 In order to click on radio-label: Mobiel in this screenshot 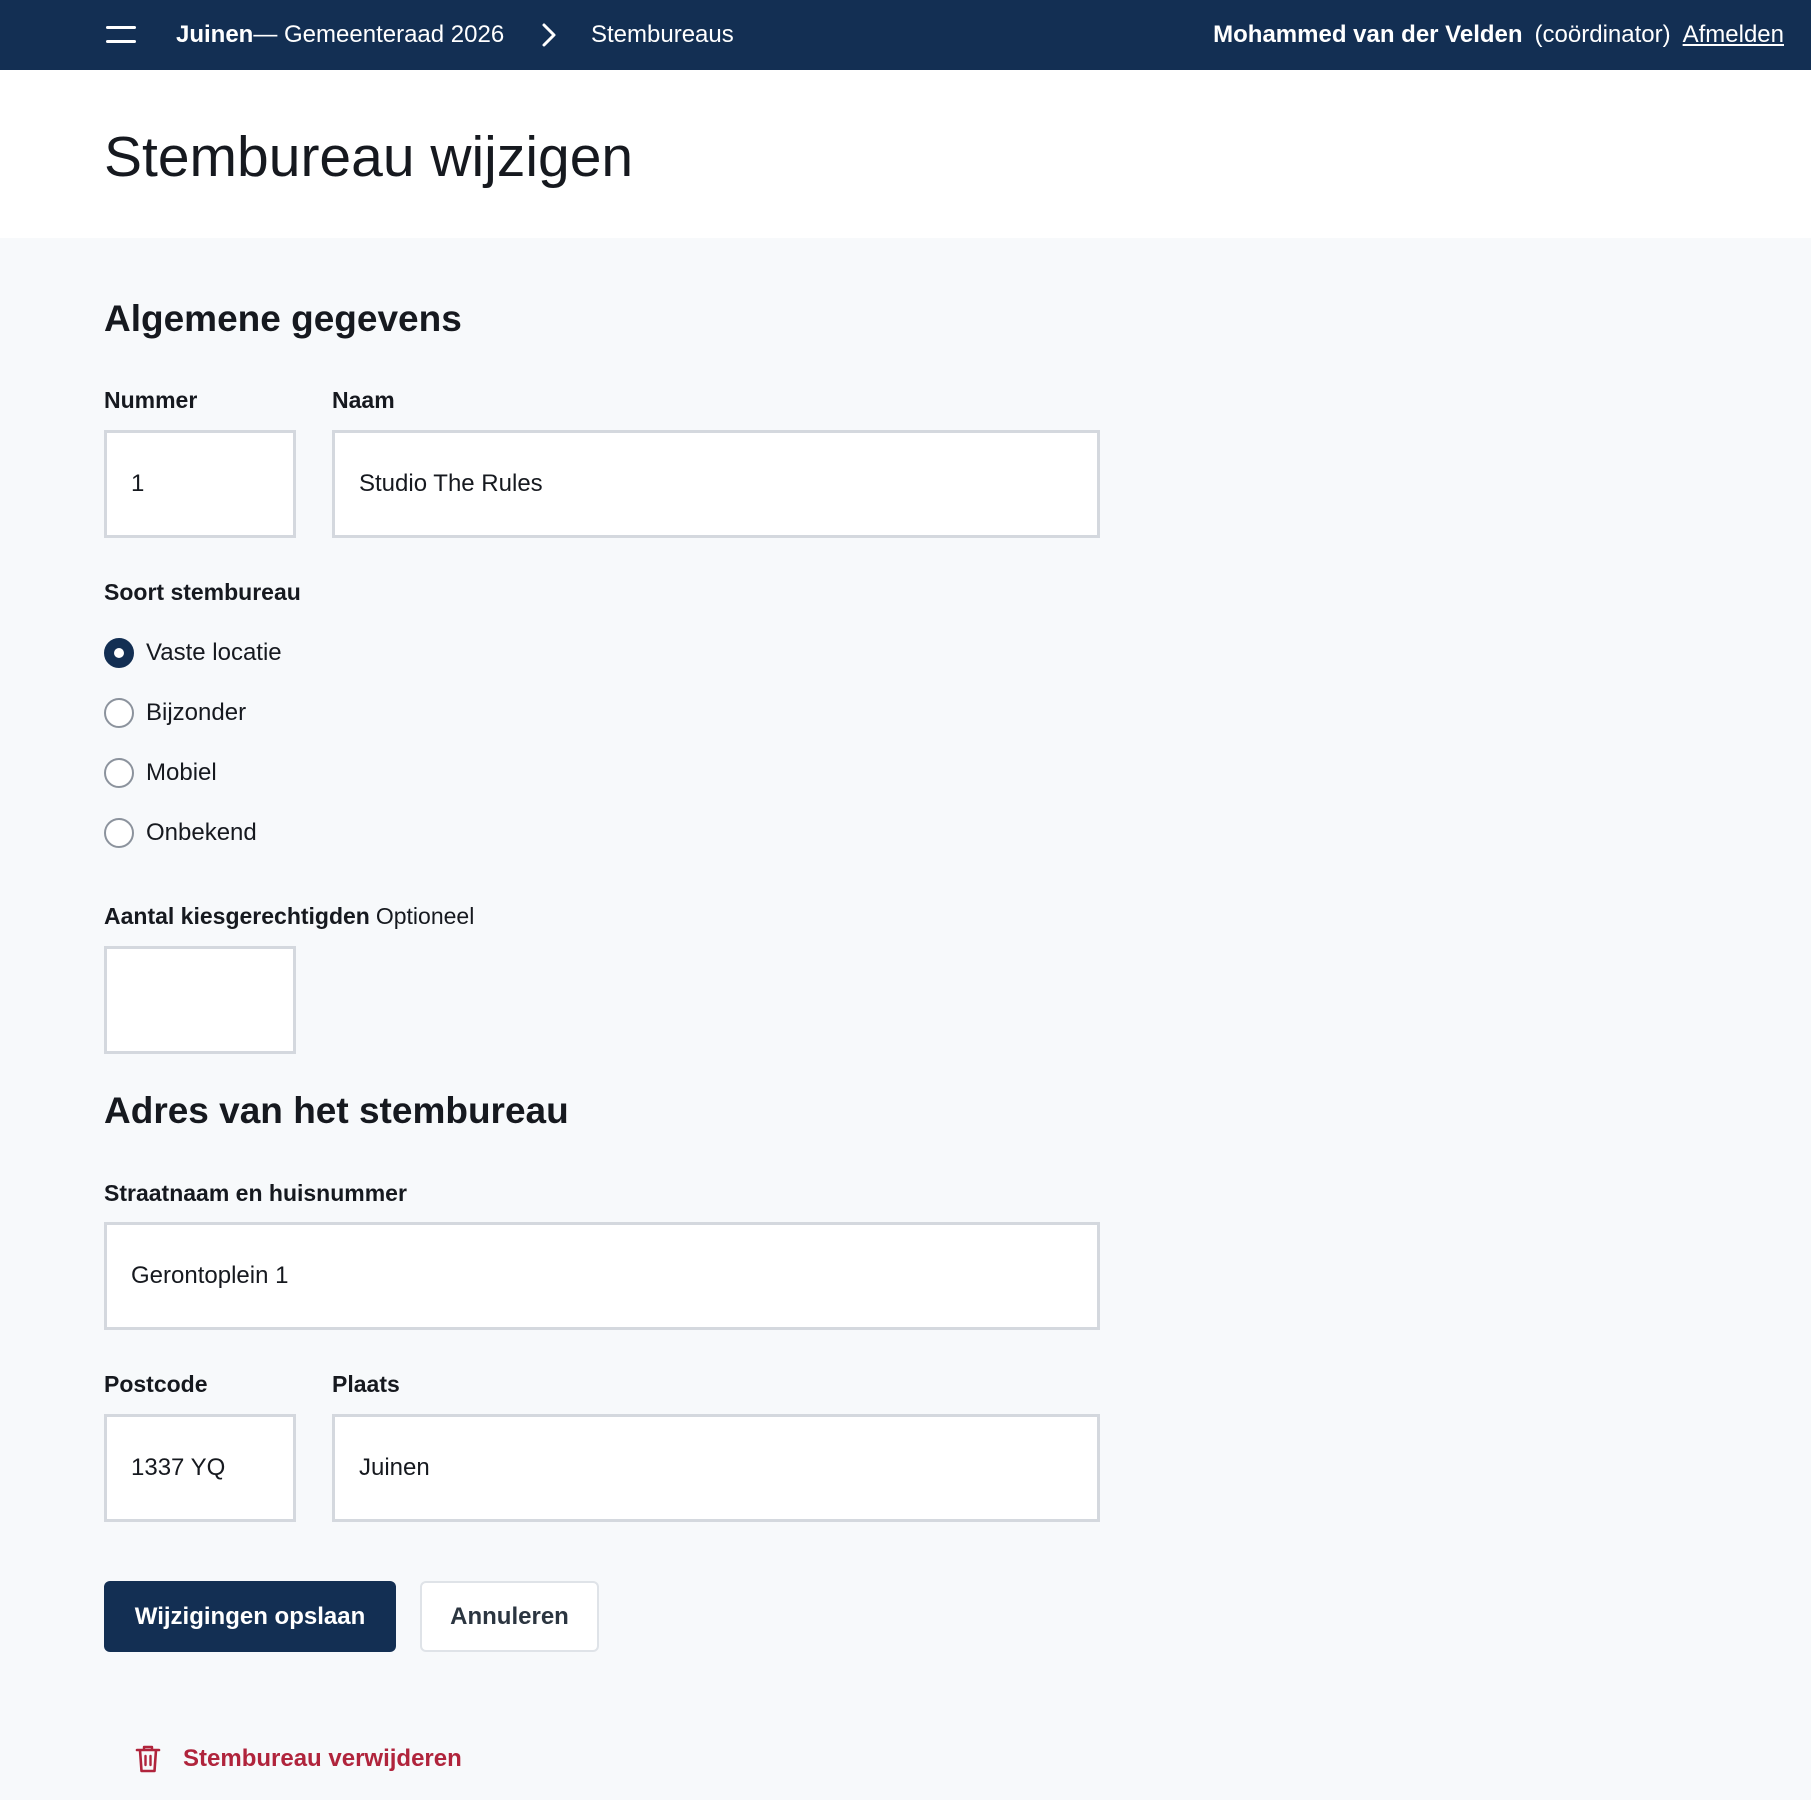, I will do `click(181, 772)`.